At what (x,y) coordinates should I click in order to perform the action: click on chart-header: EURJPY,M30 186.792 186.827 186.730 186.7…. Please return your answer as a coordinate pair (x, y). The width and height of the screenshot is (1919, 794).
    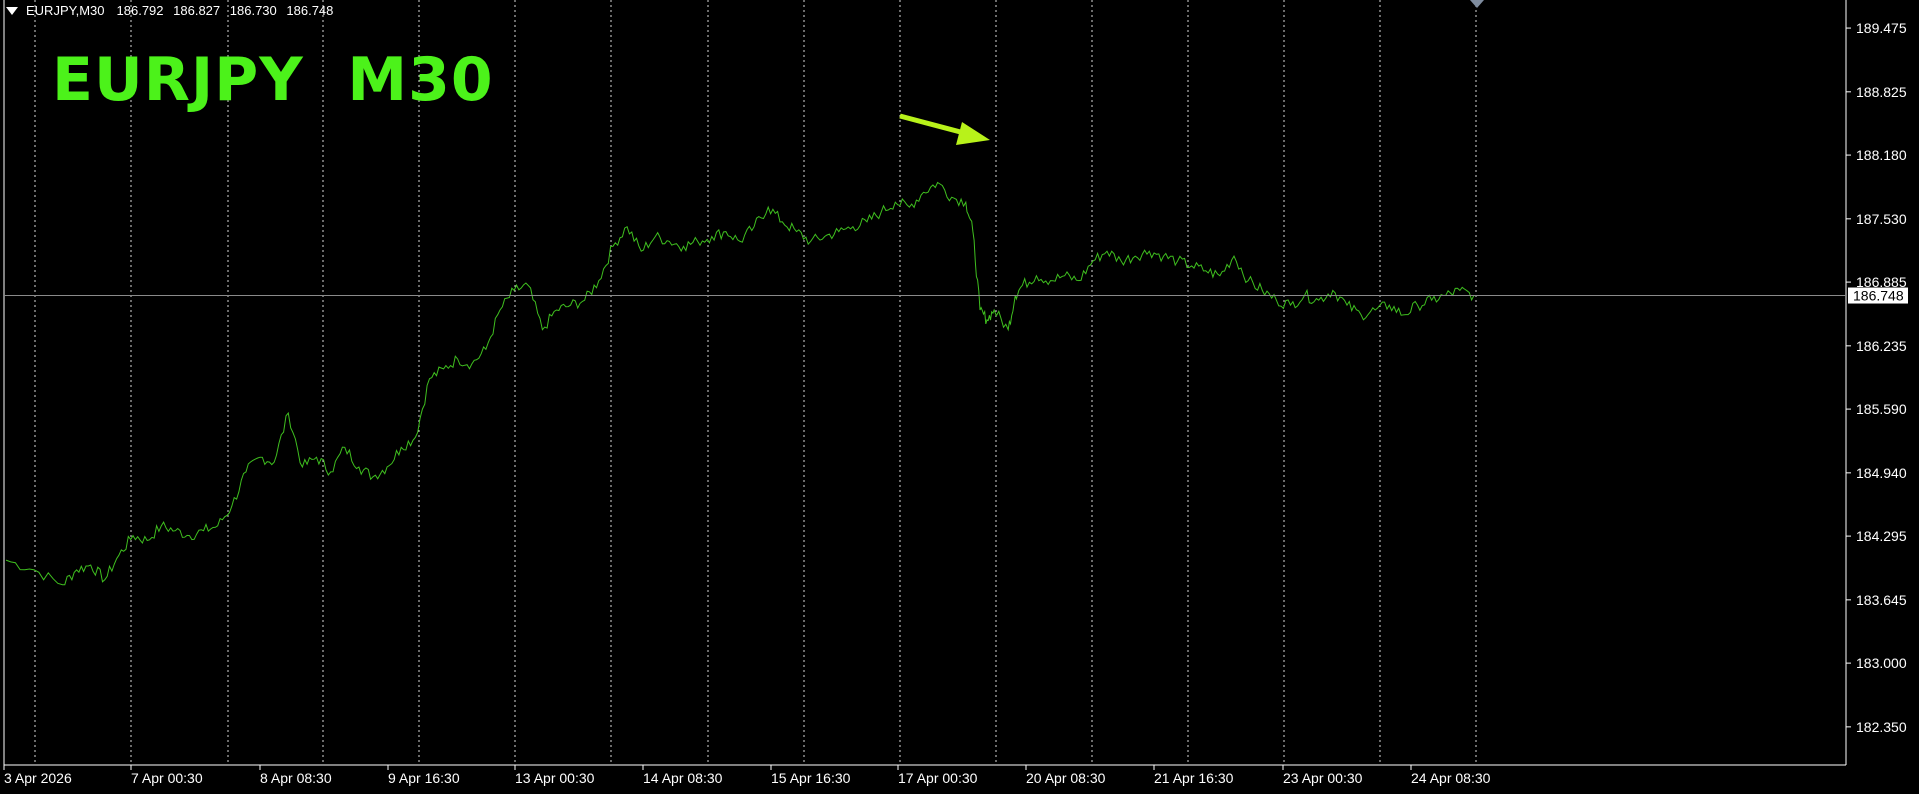
    Looking at the image, I should click on (169, 11).